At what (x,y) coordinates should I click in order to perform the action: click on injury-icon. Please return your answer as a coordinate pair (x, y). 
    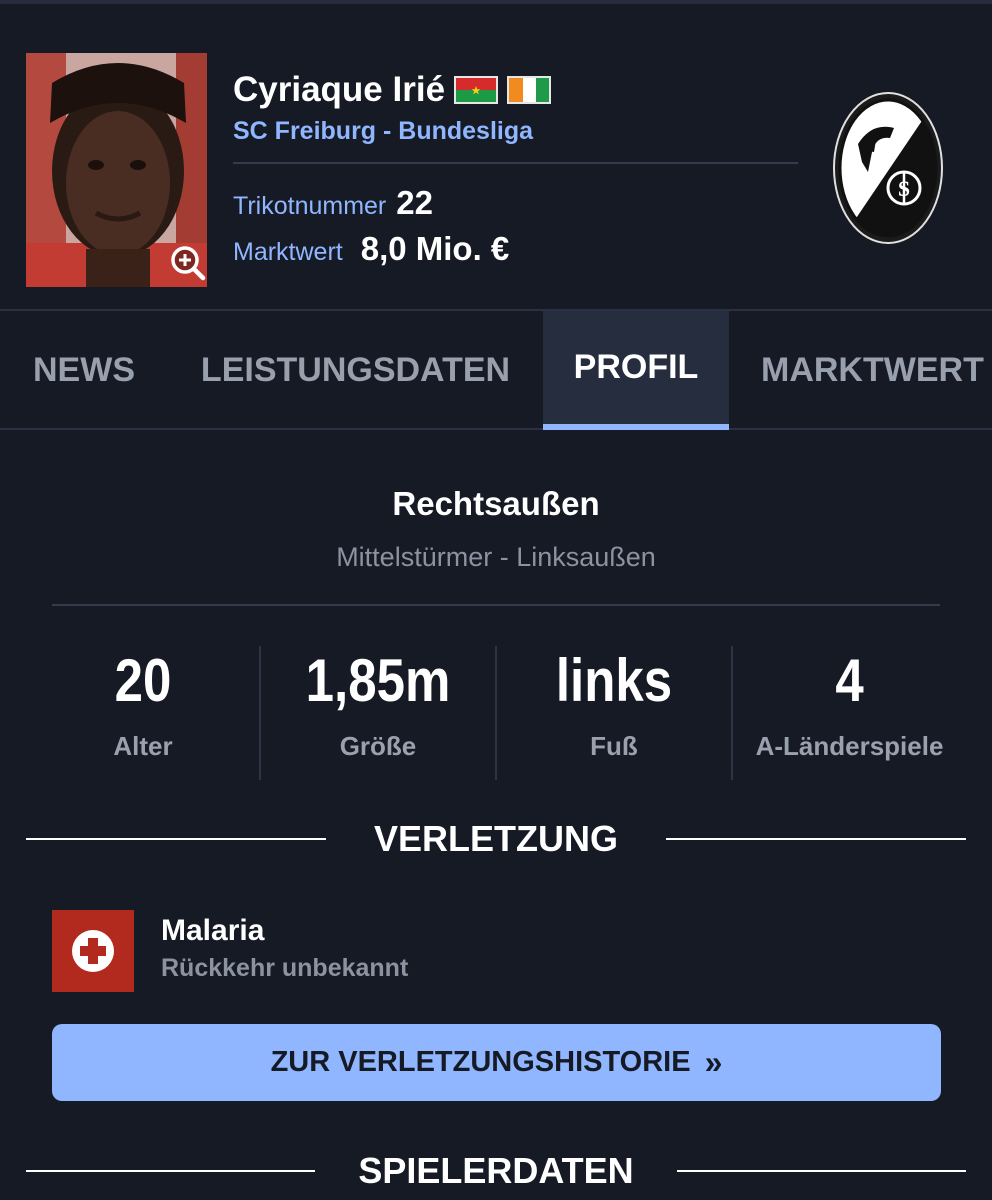
    Looking at the image, I should click on (93, 951).